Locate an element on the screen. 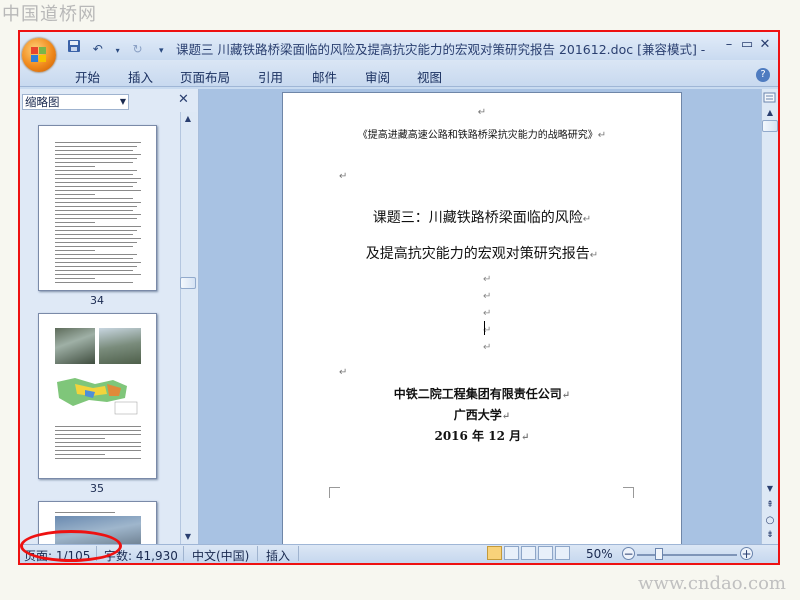 Image resolution: width=800 pixels, height=600 pixels. pane-close-icon: ✕ is located at coordinates (183, 99).